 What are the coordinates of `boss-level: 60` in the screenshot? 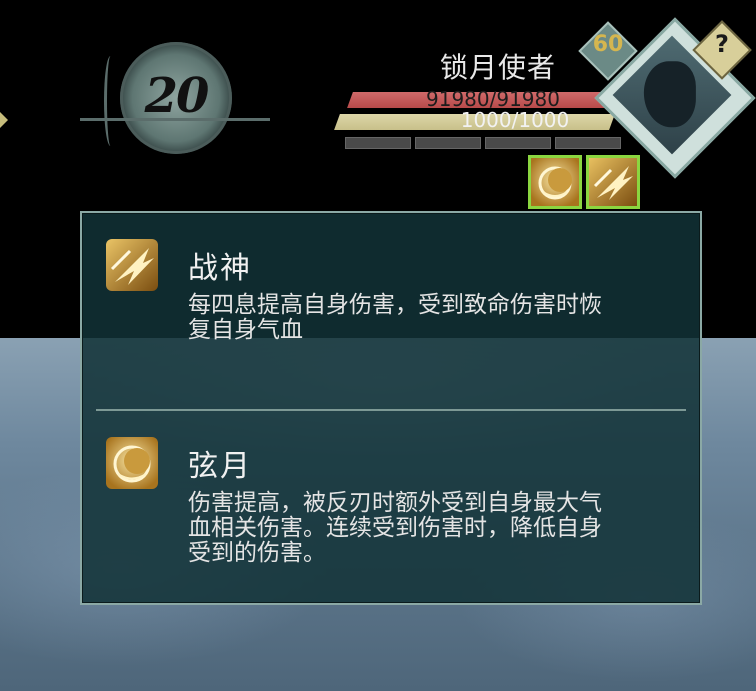 It's located at (608, 44).